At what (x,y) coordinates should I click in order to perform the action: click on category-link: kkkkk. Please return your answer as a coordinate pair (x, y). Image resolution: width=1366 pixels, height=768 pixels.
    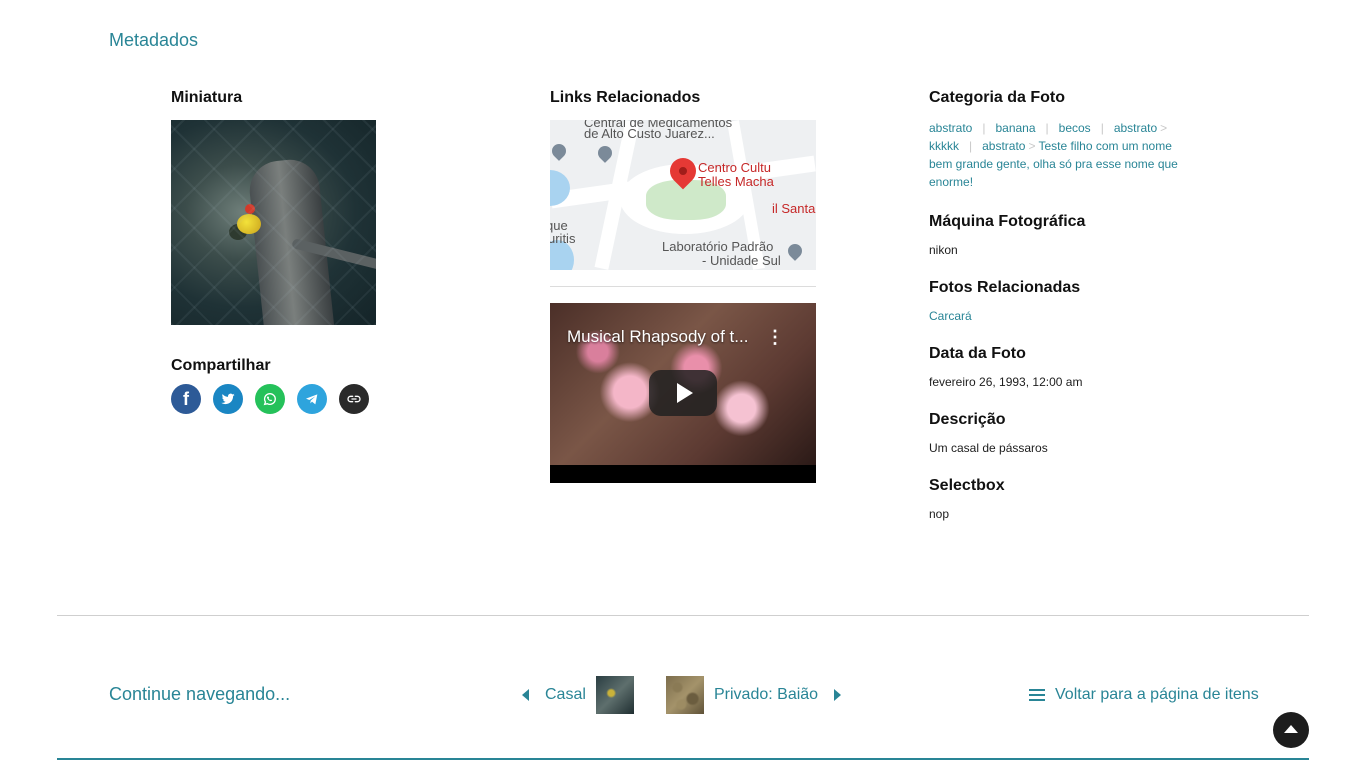
    Looking at the image, I should click on (944, 146).